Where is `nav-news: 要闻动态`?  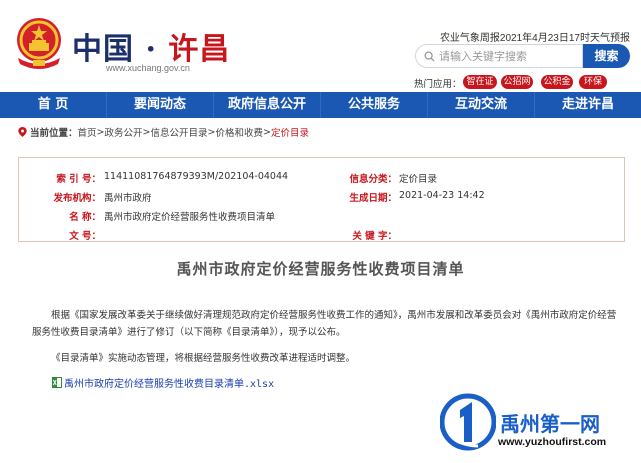 nav-news: 要闻动态 is located at coordinates (160, 105).